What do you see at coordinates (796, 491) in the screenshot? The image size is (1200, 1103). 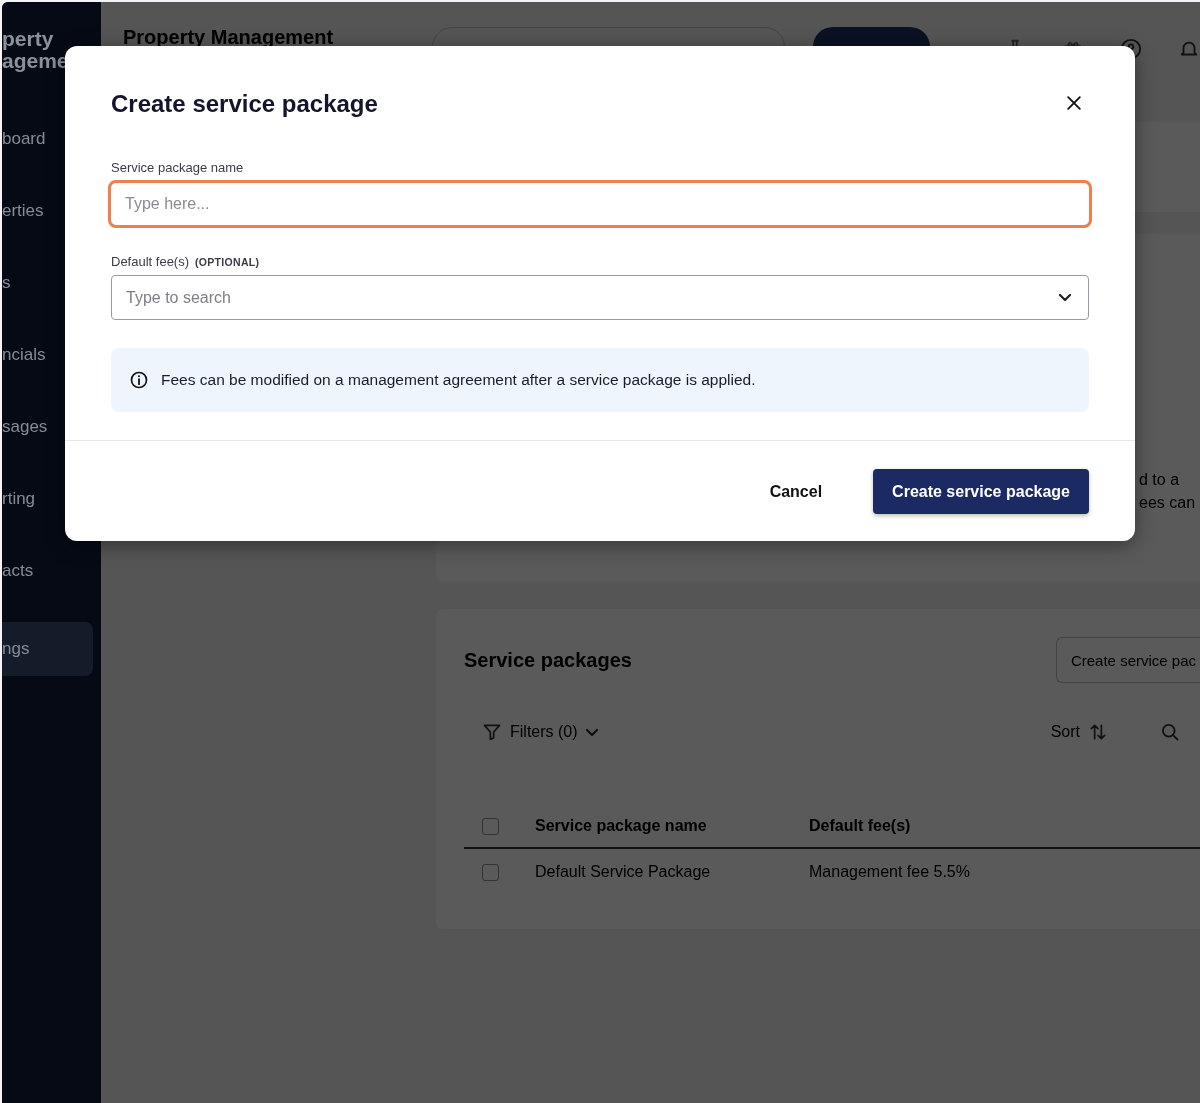 I see `cancel-button: Cancel` at bounding box center [796, 491].